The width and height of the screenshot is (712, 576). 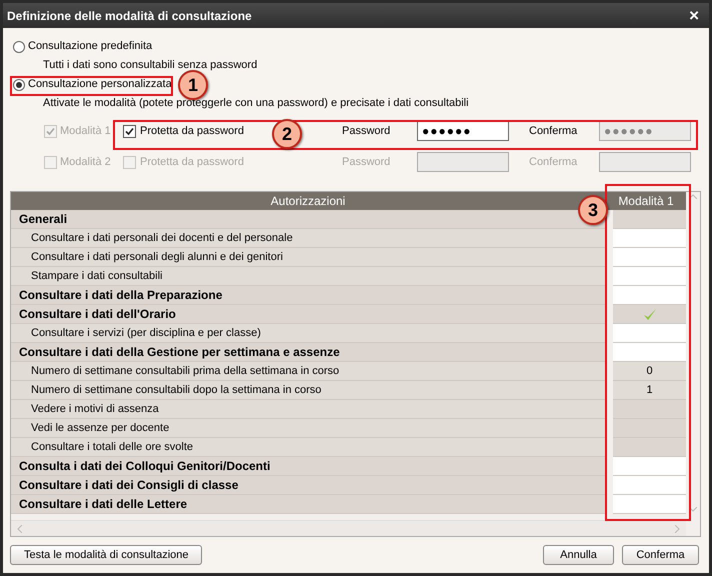 What do you see at coordinates (649, 371) in the screenshot?
I see `table-cell: 0` at bounding box center [649, 371].